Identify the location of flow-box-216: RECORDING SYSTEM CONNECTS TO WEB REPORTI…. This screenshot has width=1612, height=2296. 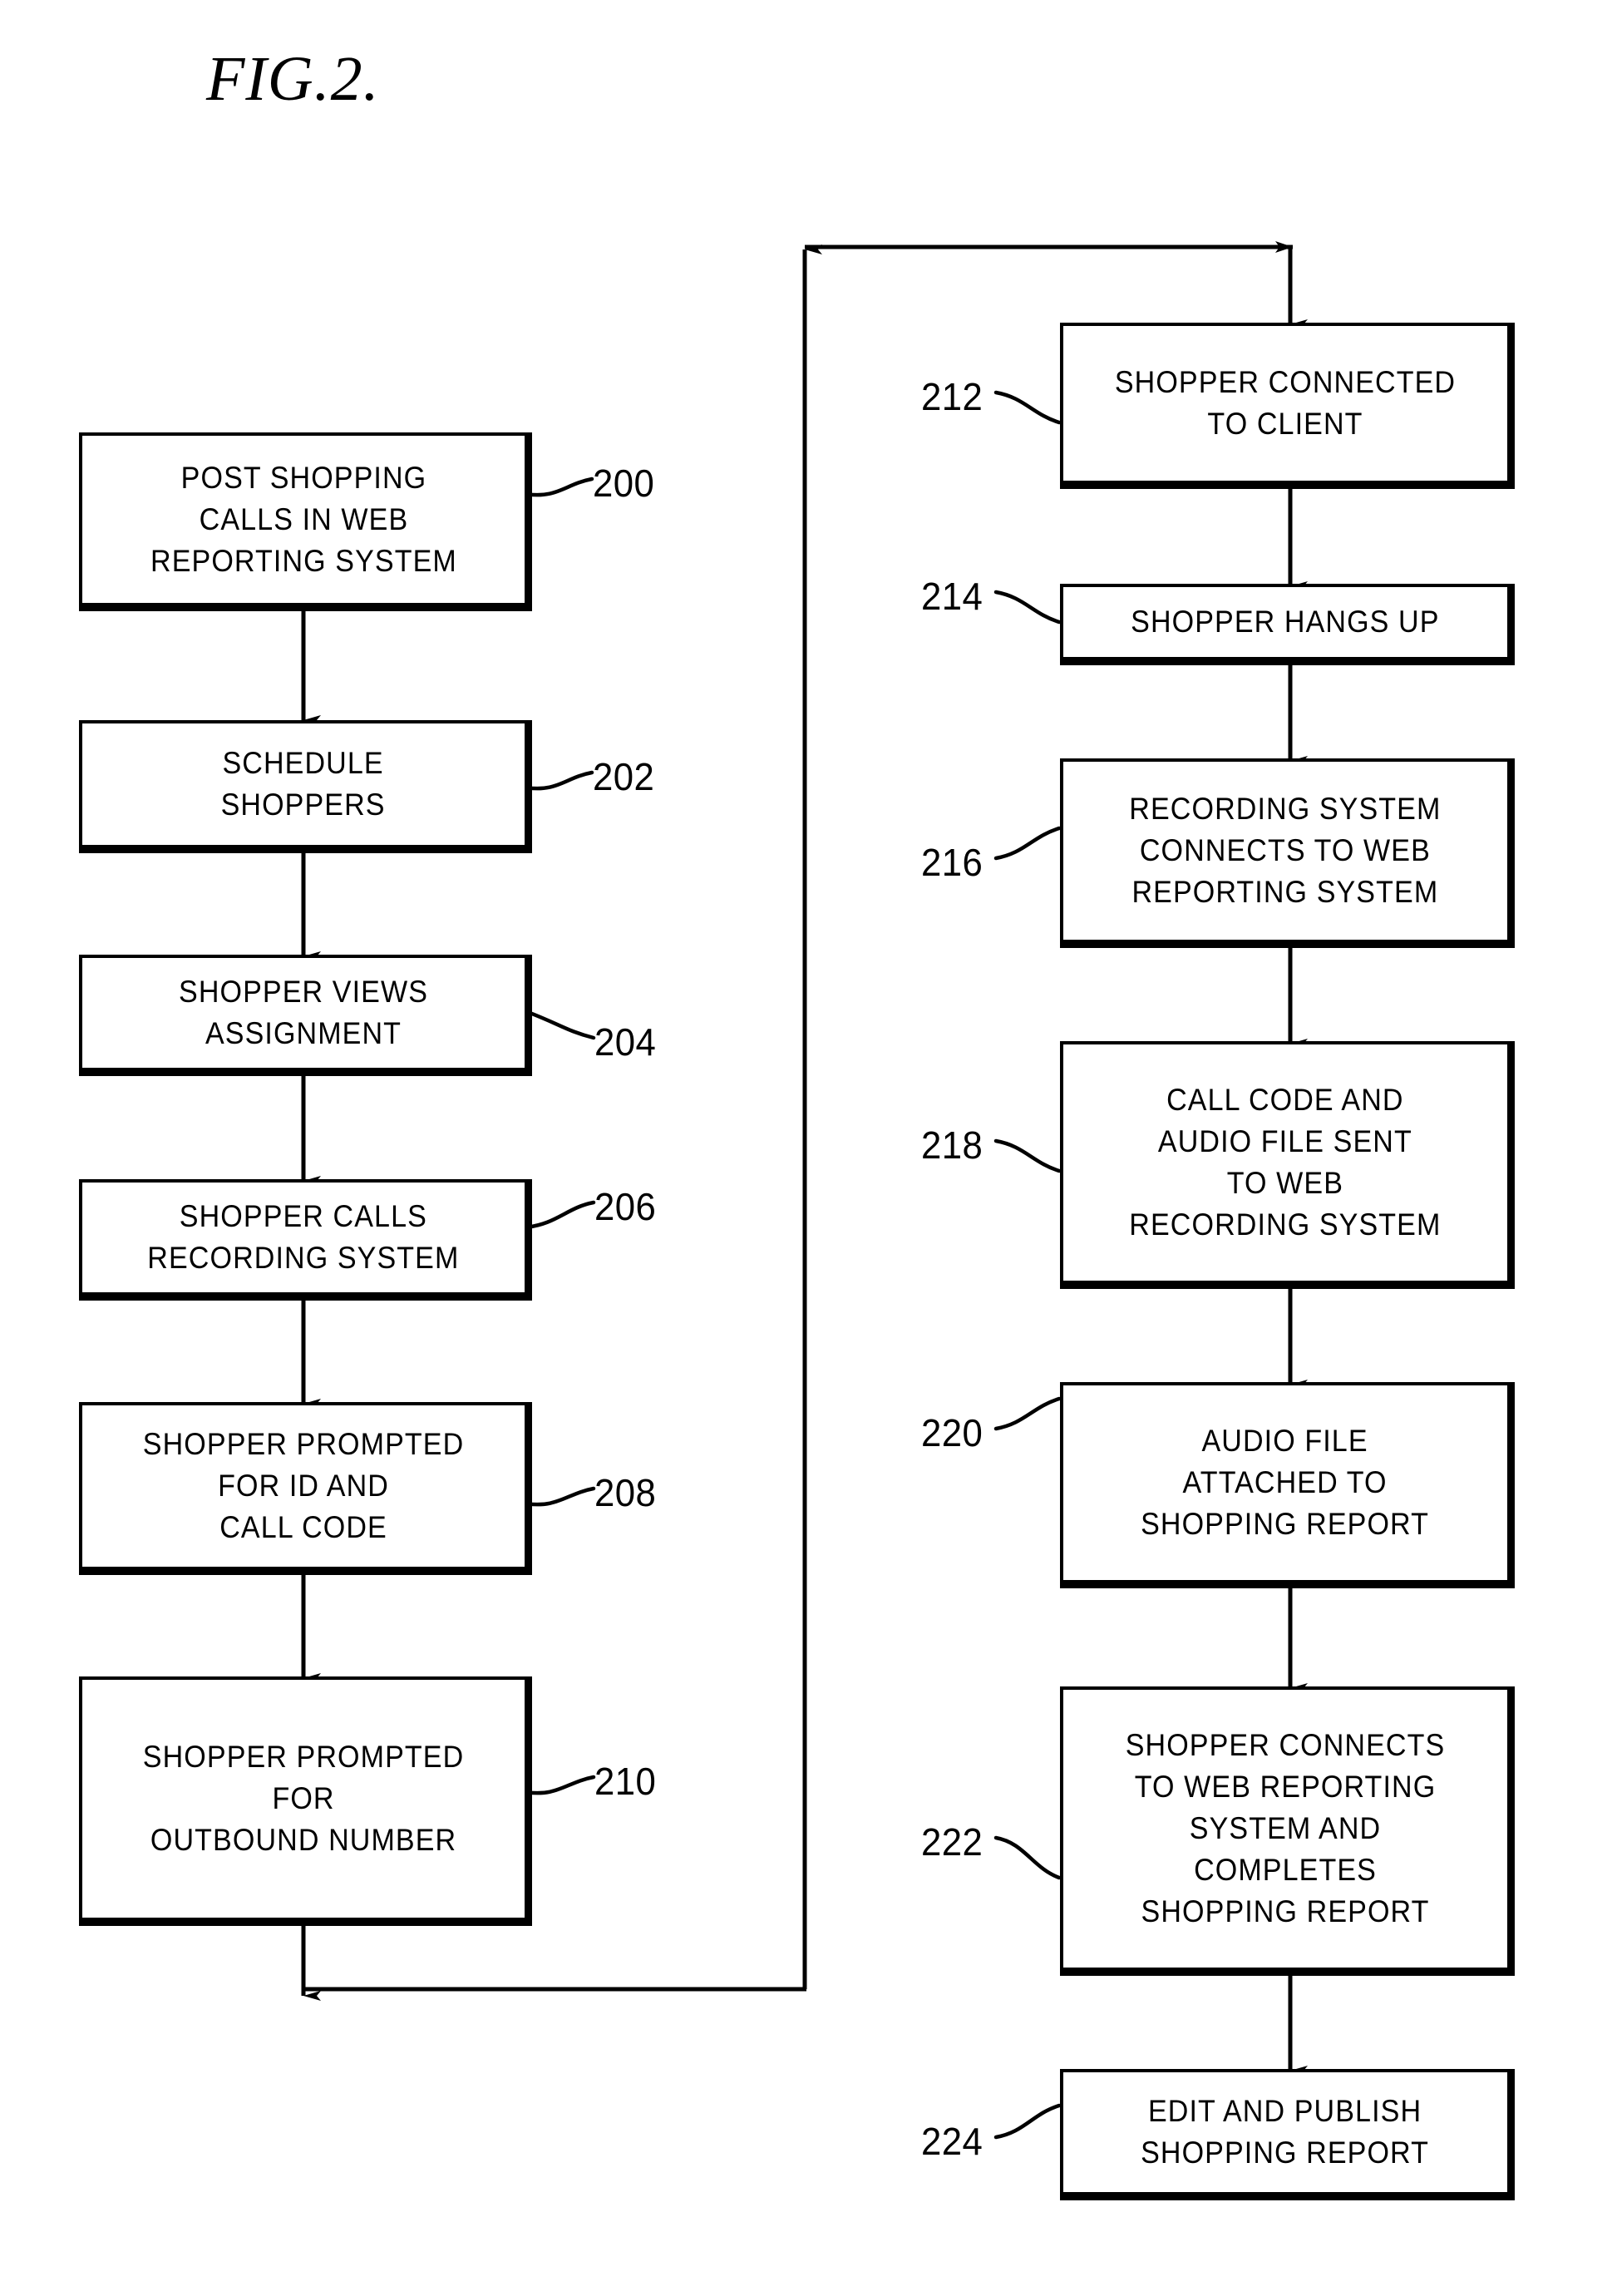
(1287, 853).